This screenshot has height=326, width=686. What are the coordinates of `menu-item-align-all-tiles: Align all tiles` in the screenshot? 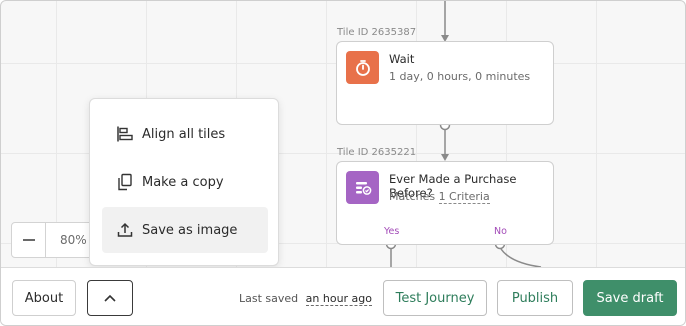 It's located at (185, 134).